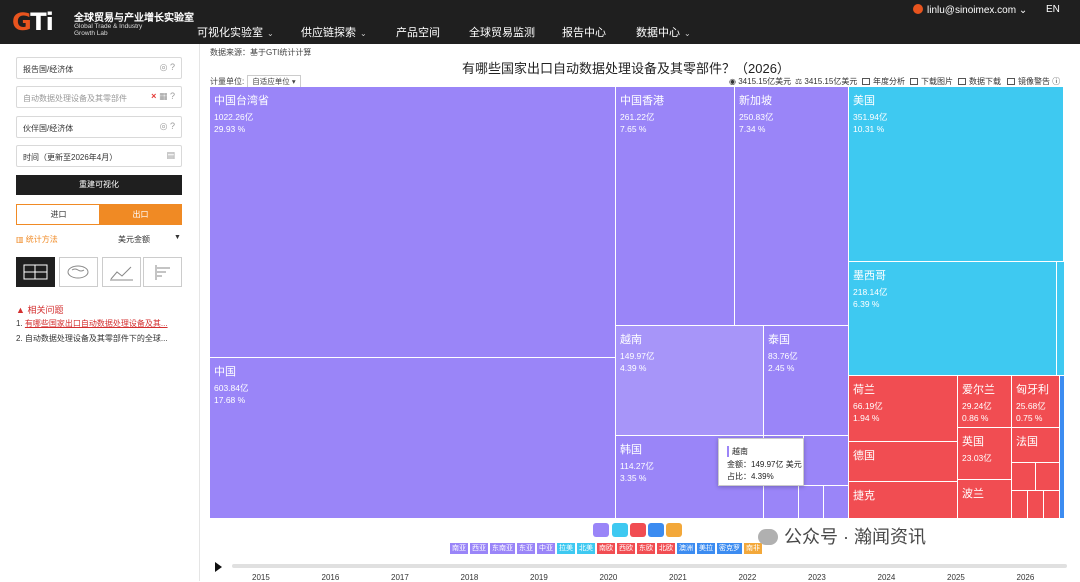 Image resolution: width=1080 pixels, height=582 pixels. I want to click on nav-trade-monitor: 全球贸易监测, so click(502, 32).